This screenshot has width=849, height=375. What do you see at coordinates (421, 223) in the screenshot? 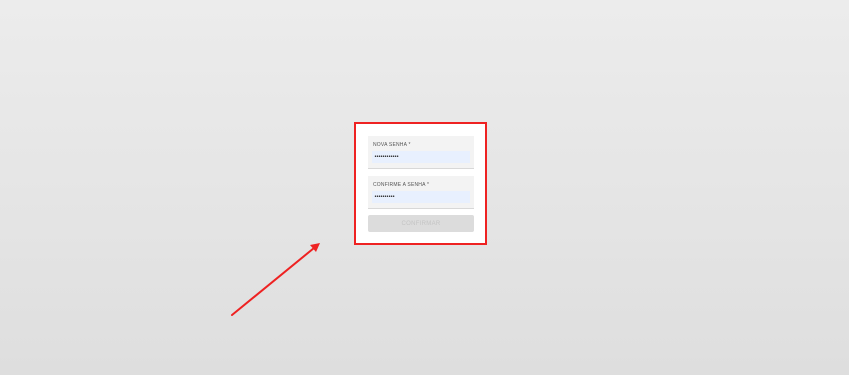
I see `confirm-button: CONFIRMAR` at bounding box center [421, 223].